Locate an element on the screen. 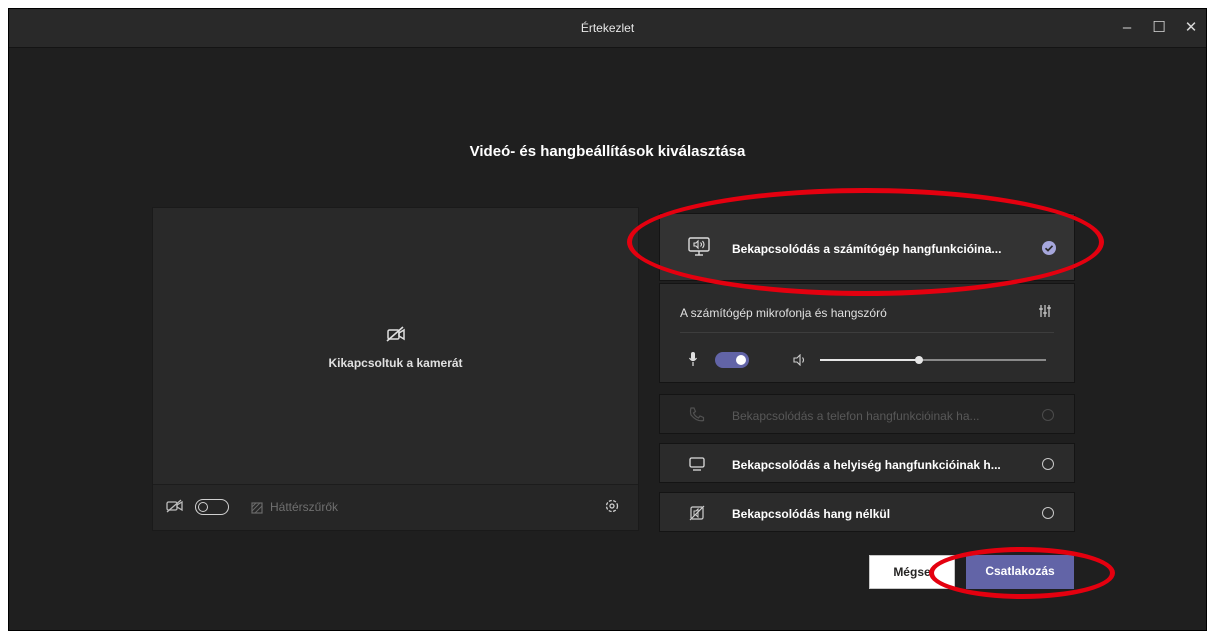  camera-off-text: Kikapcsoltuk a kamerát is located at coordinates (395, 363).